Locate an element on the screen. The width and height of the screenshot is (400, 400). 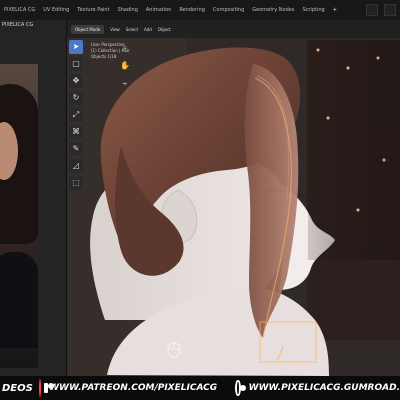
viewport-header: Object Mode View Select Add Object is located at coordinates (233, 29).